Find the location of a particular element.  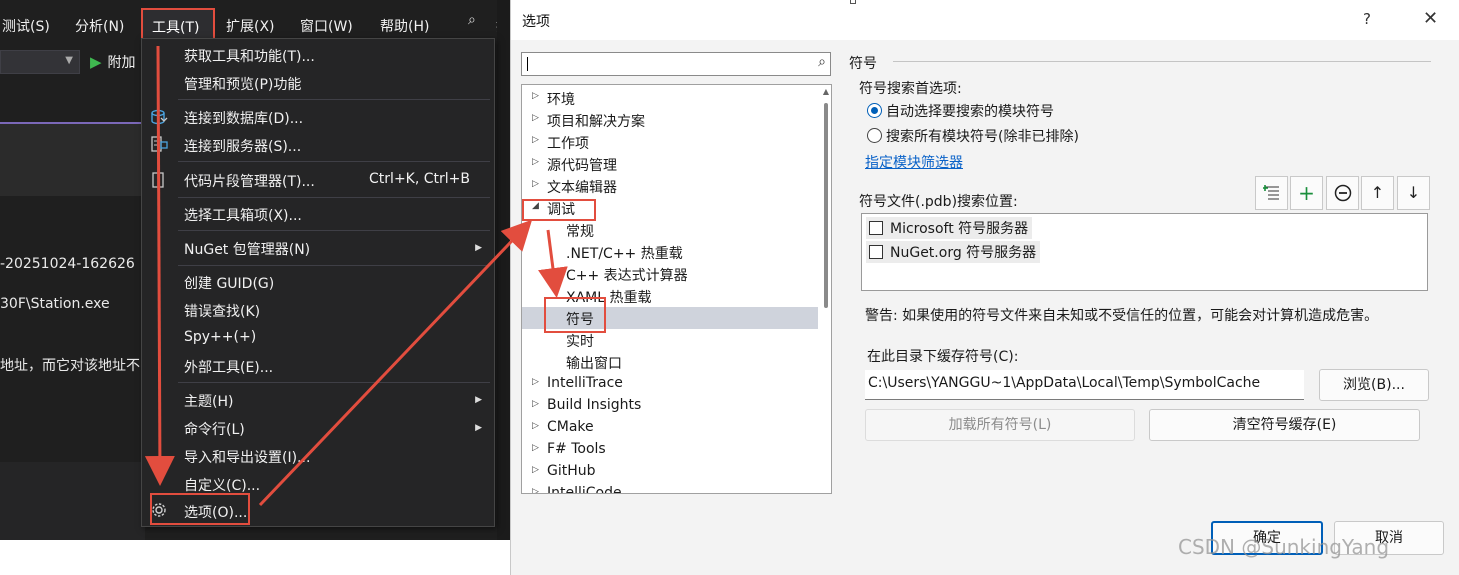

snippet-shortcut: Ctrl+K, Ctrl+B is located at coordinates (419, 179).